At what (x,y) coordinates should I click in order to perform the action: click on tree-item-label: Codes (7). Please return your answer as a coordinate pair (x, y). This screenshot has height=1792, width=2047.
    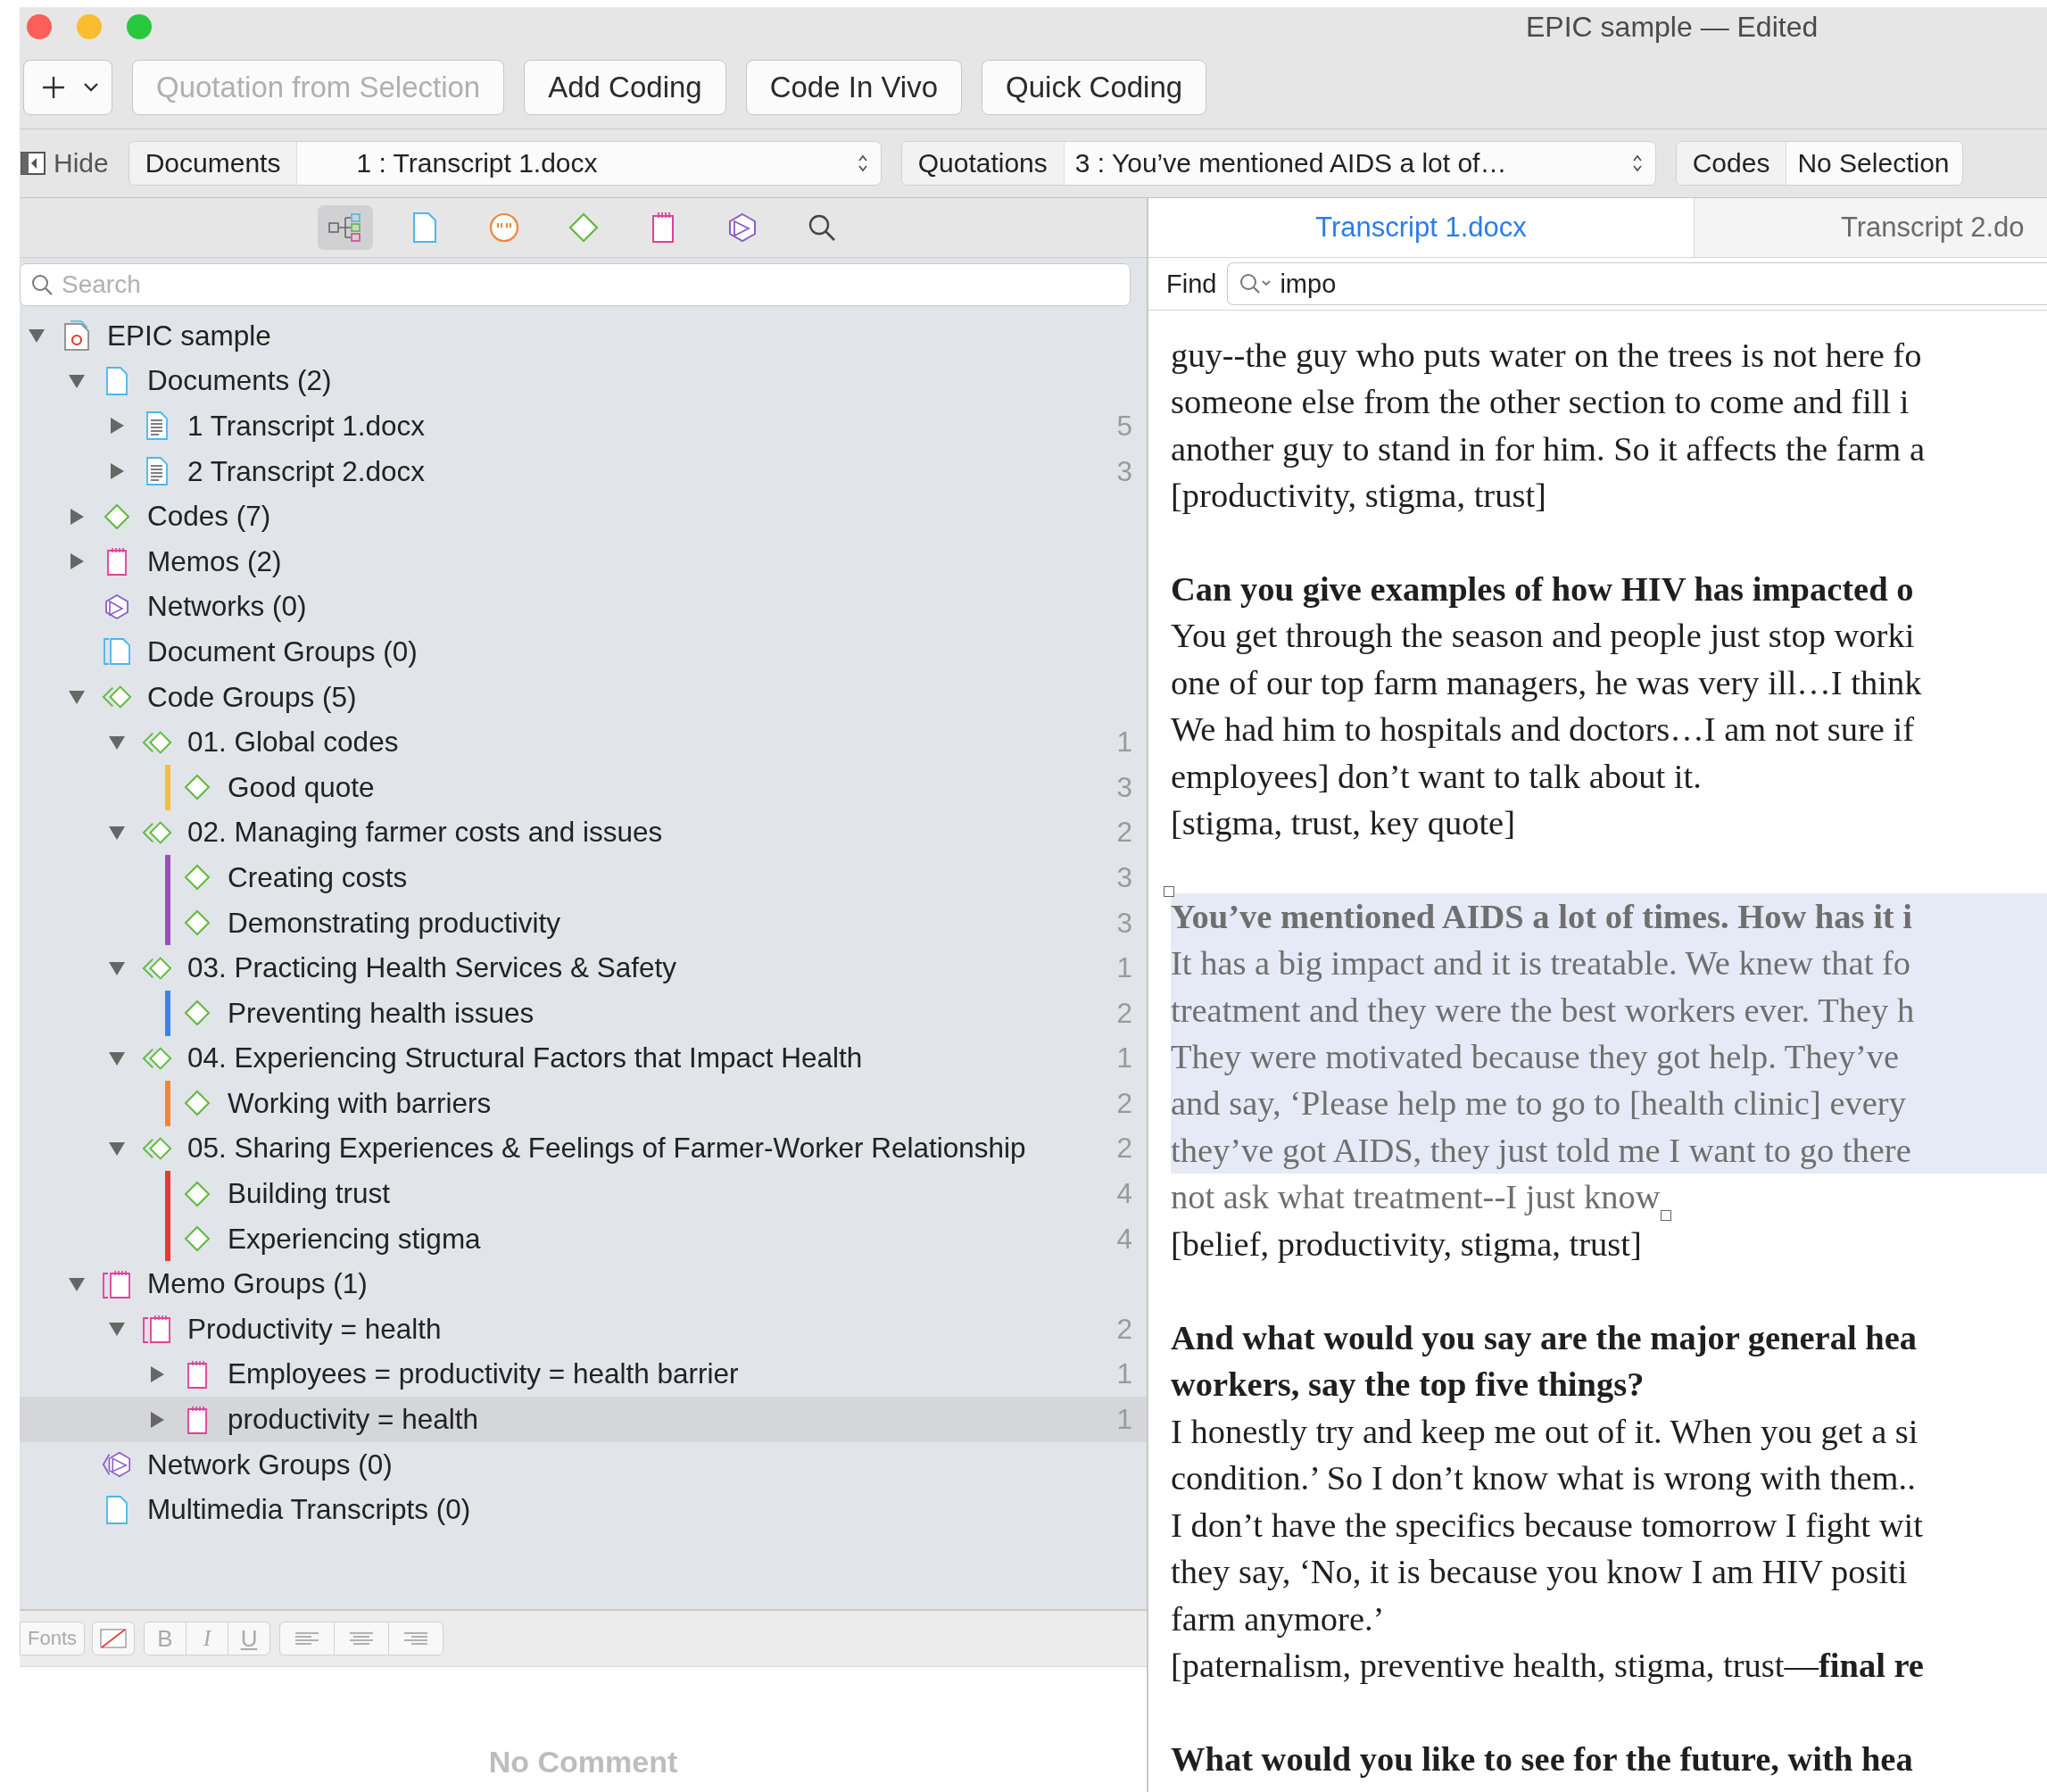
    Looking at the image, I should click on (209, 517).